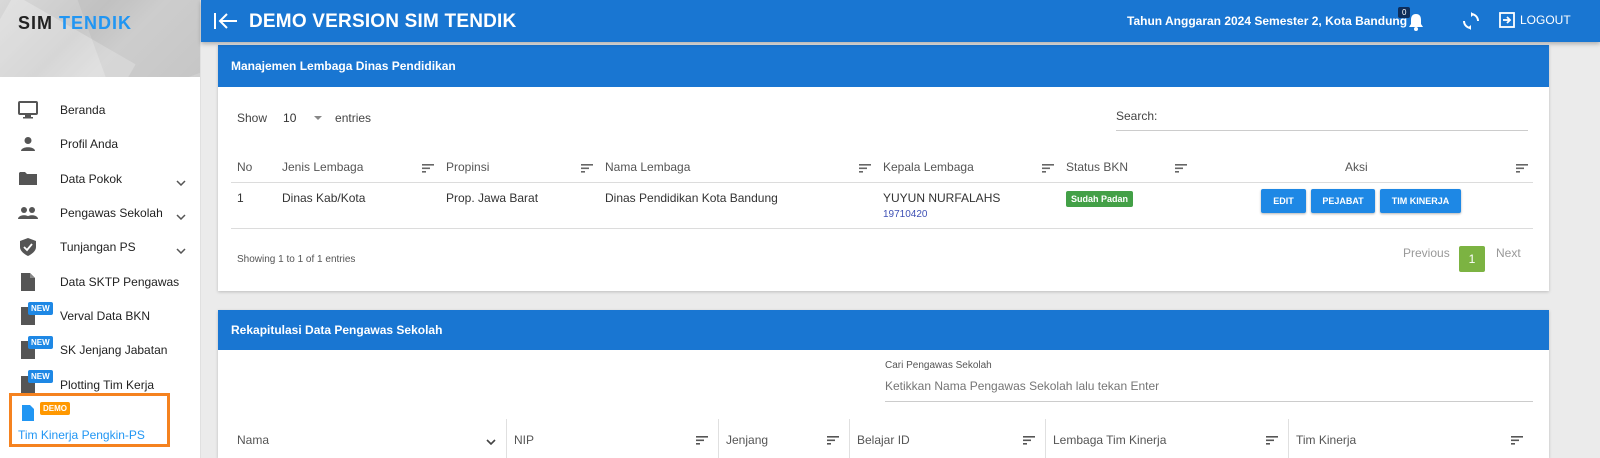  Describe the element at coordinates (1283, 201) in the screenshot. I see `edit-button: EDIT` at that location.